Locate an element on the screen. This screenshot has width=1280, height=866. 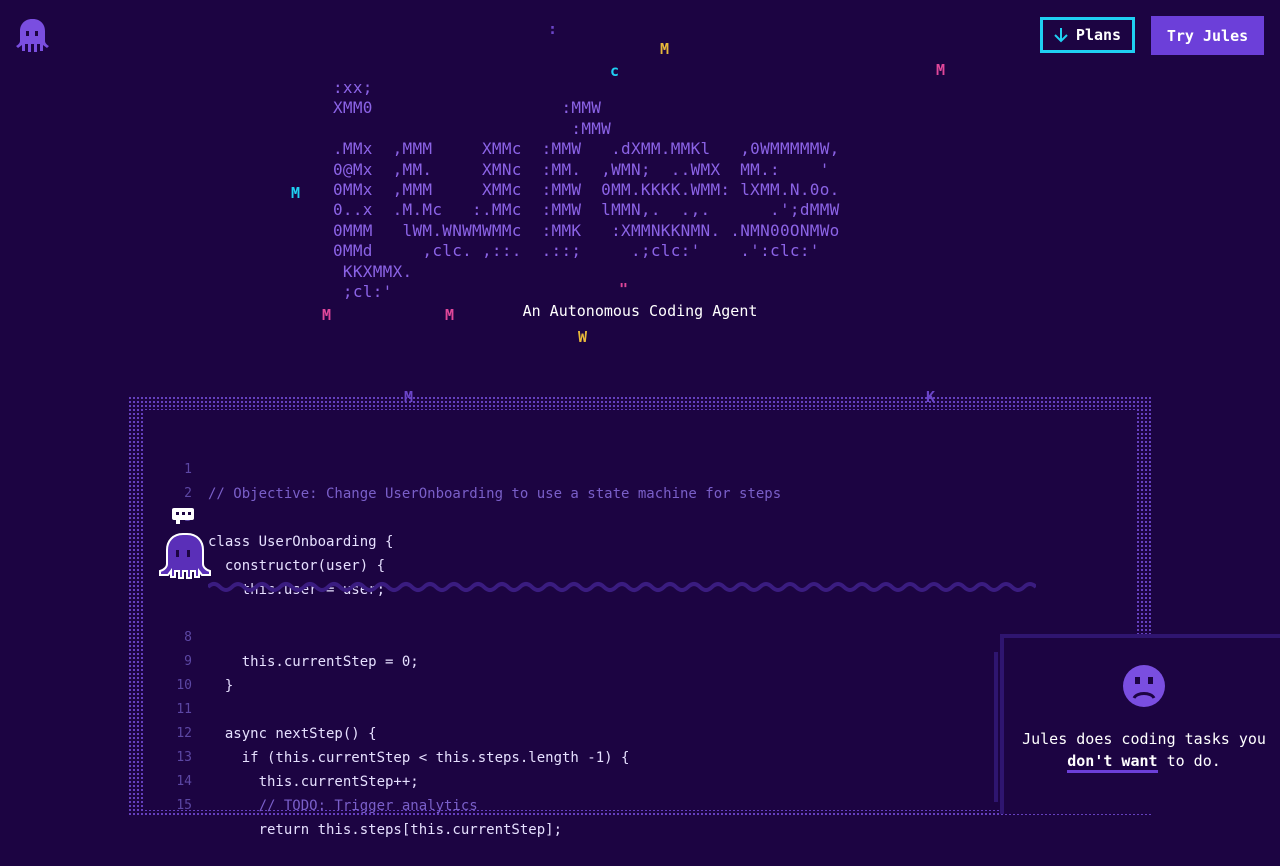
arrow-down-icon is located at coordinates (1061, 35).